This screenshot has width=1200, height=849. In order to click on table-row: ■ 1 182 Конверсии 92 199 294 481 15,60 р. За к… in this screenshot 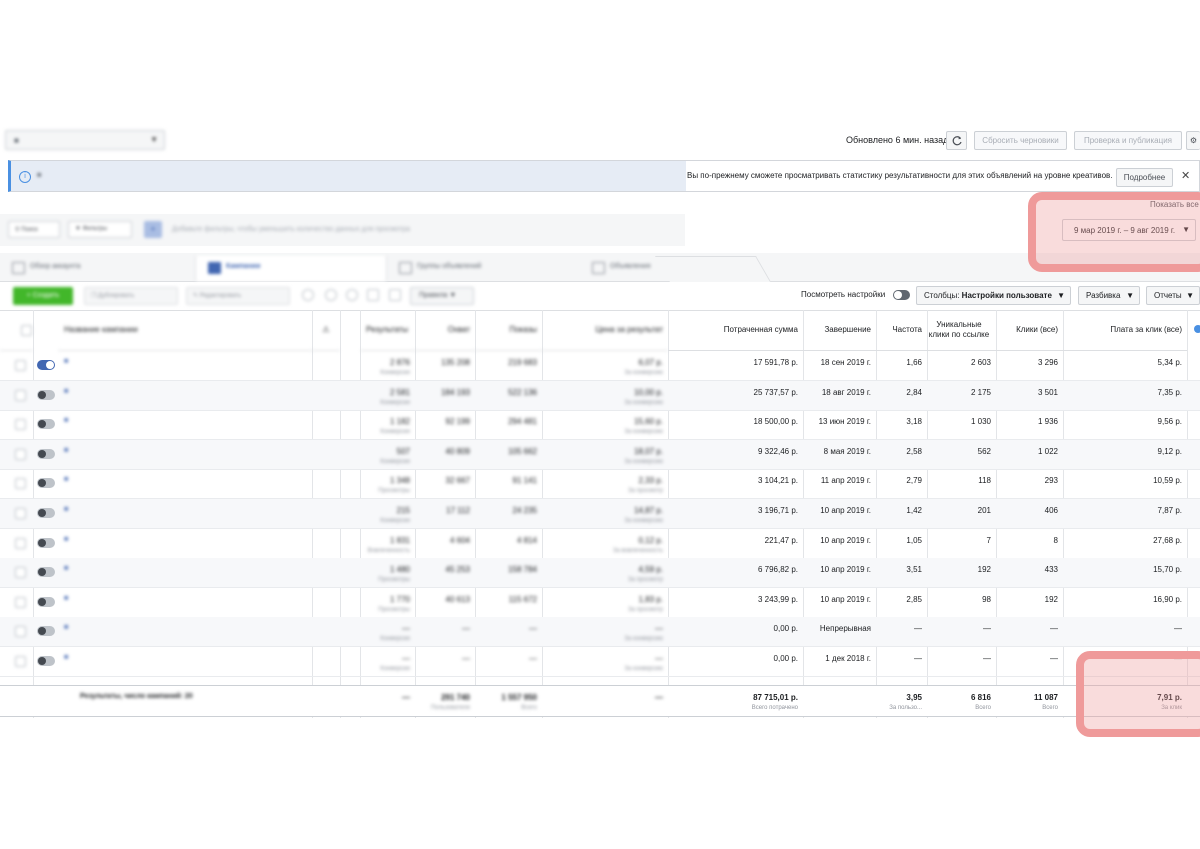, I will do `click(600, 425)`.